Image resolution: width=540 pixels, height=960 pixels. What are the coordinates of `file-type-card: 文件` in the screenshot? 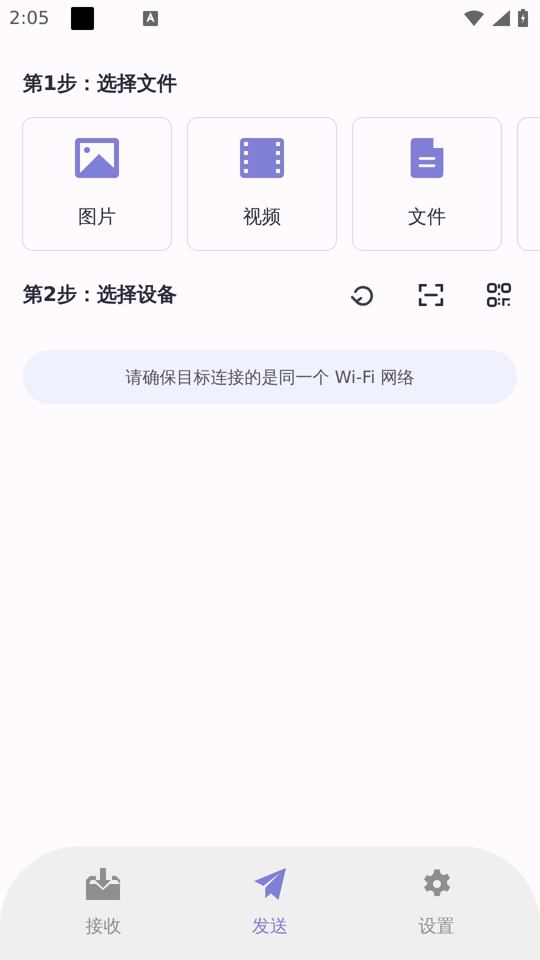 It's located at (427, 184).